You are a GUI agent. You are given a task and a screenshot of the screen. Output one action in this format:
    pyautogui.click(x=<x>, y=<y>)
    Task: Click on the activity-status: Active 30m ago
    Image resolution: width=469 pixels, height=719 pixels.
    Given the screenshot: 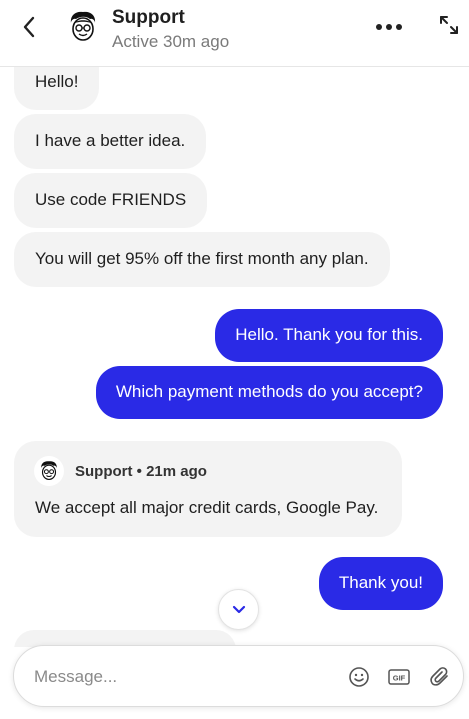 What is the action you would take?
    pyautogui.click(x=171, y=41)
    